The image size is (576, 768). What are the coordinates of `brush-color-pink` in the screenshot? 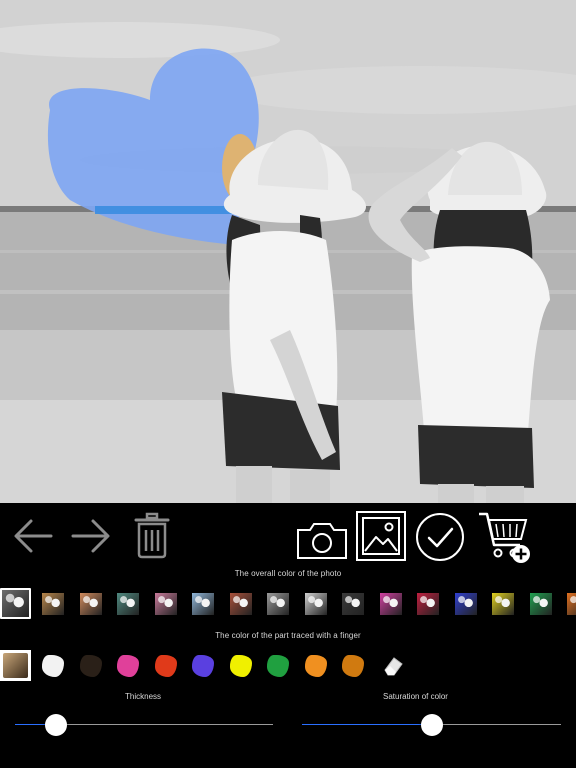 It's located at (128, 666).